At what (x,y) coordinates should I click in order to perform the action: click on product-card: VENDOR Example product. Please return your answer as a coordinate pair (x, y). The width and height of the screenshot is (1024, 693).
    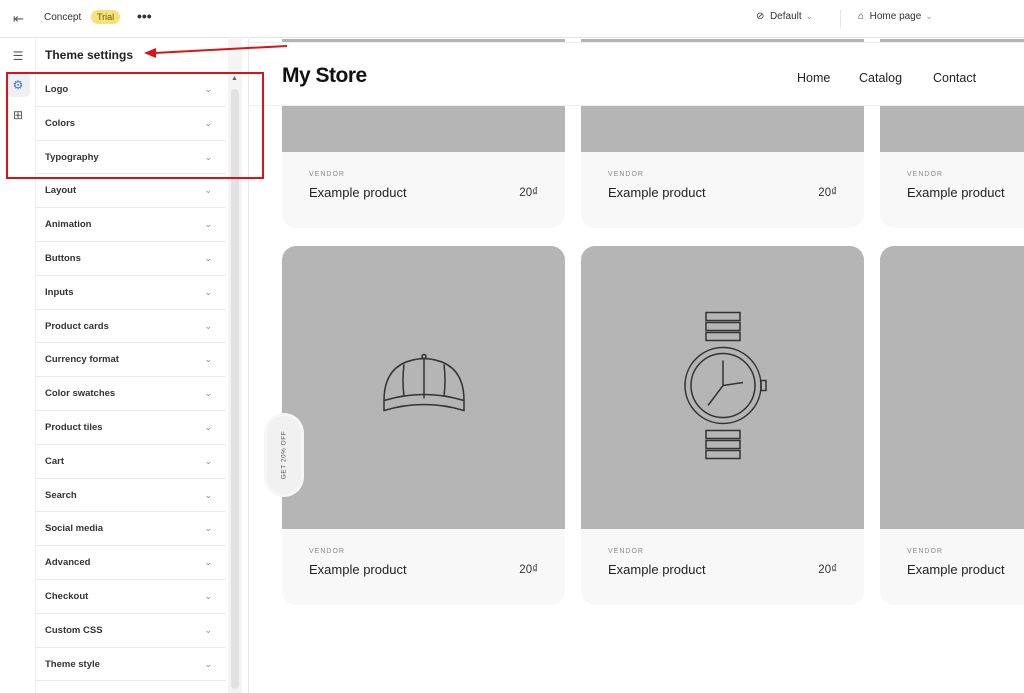
    Looking at the image, I should click on (952, 425).